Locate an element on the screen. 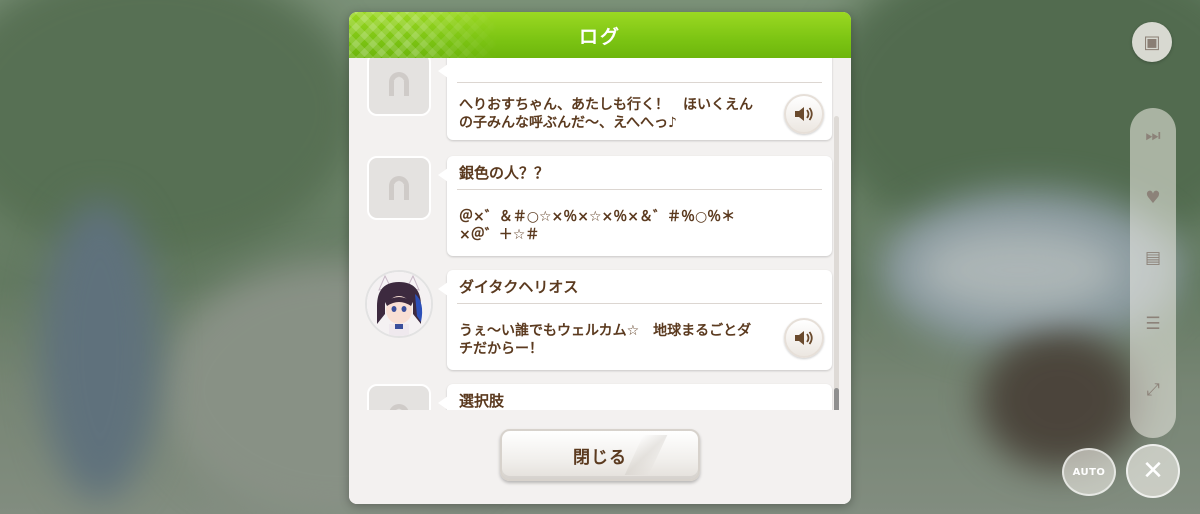 This screenshot has height=514, width=1200. log-entry: 選択肢 is located at coordinates (600, 397).